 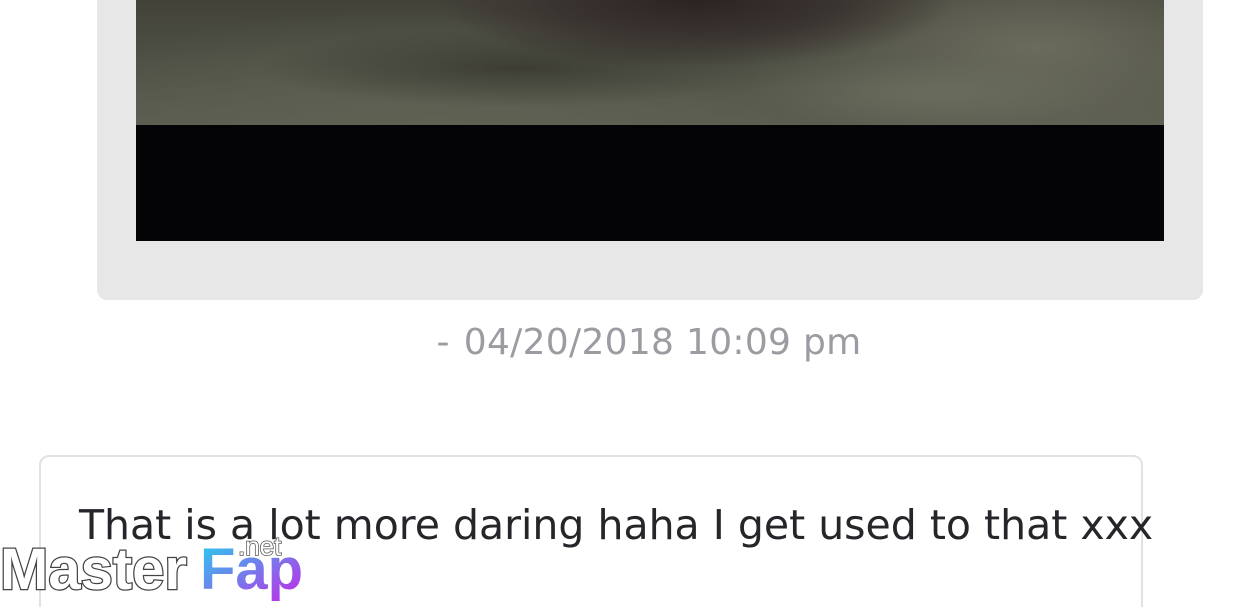 What do you see at coordinates (443, 342) in the screenshot?
I see `timestamp-prefix: -` at bounding box center [443, 342].